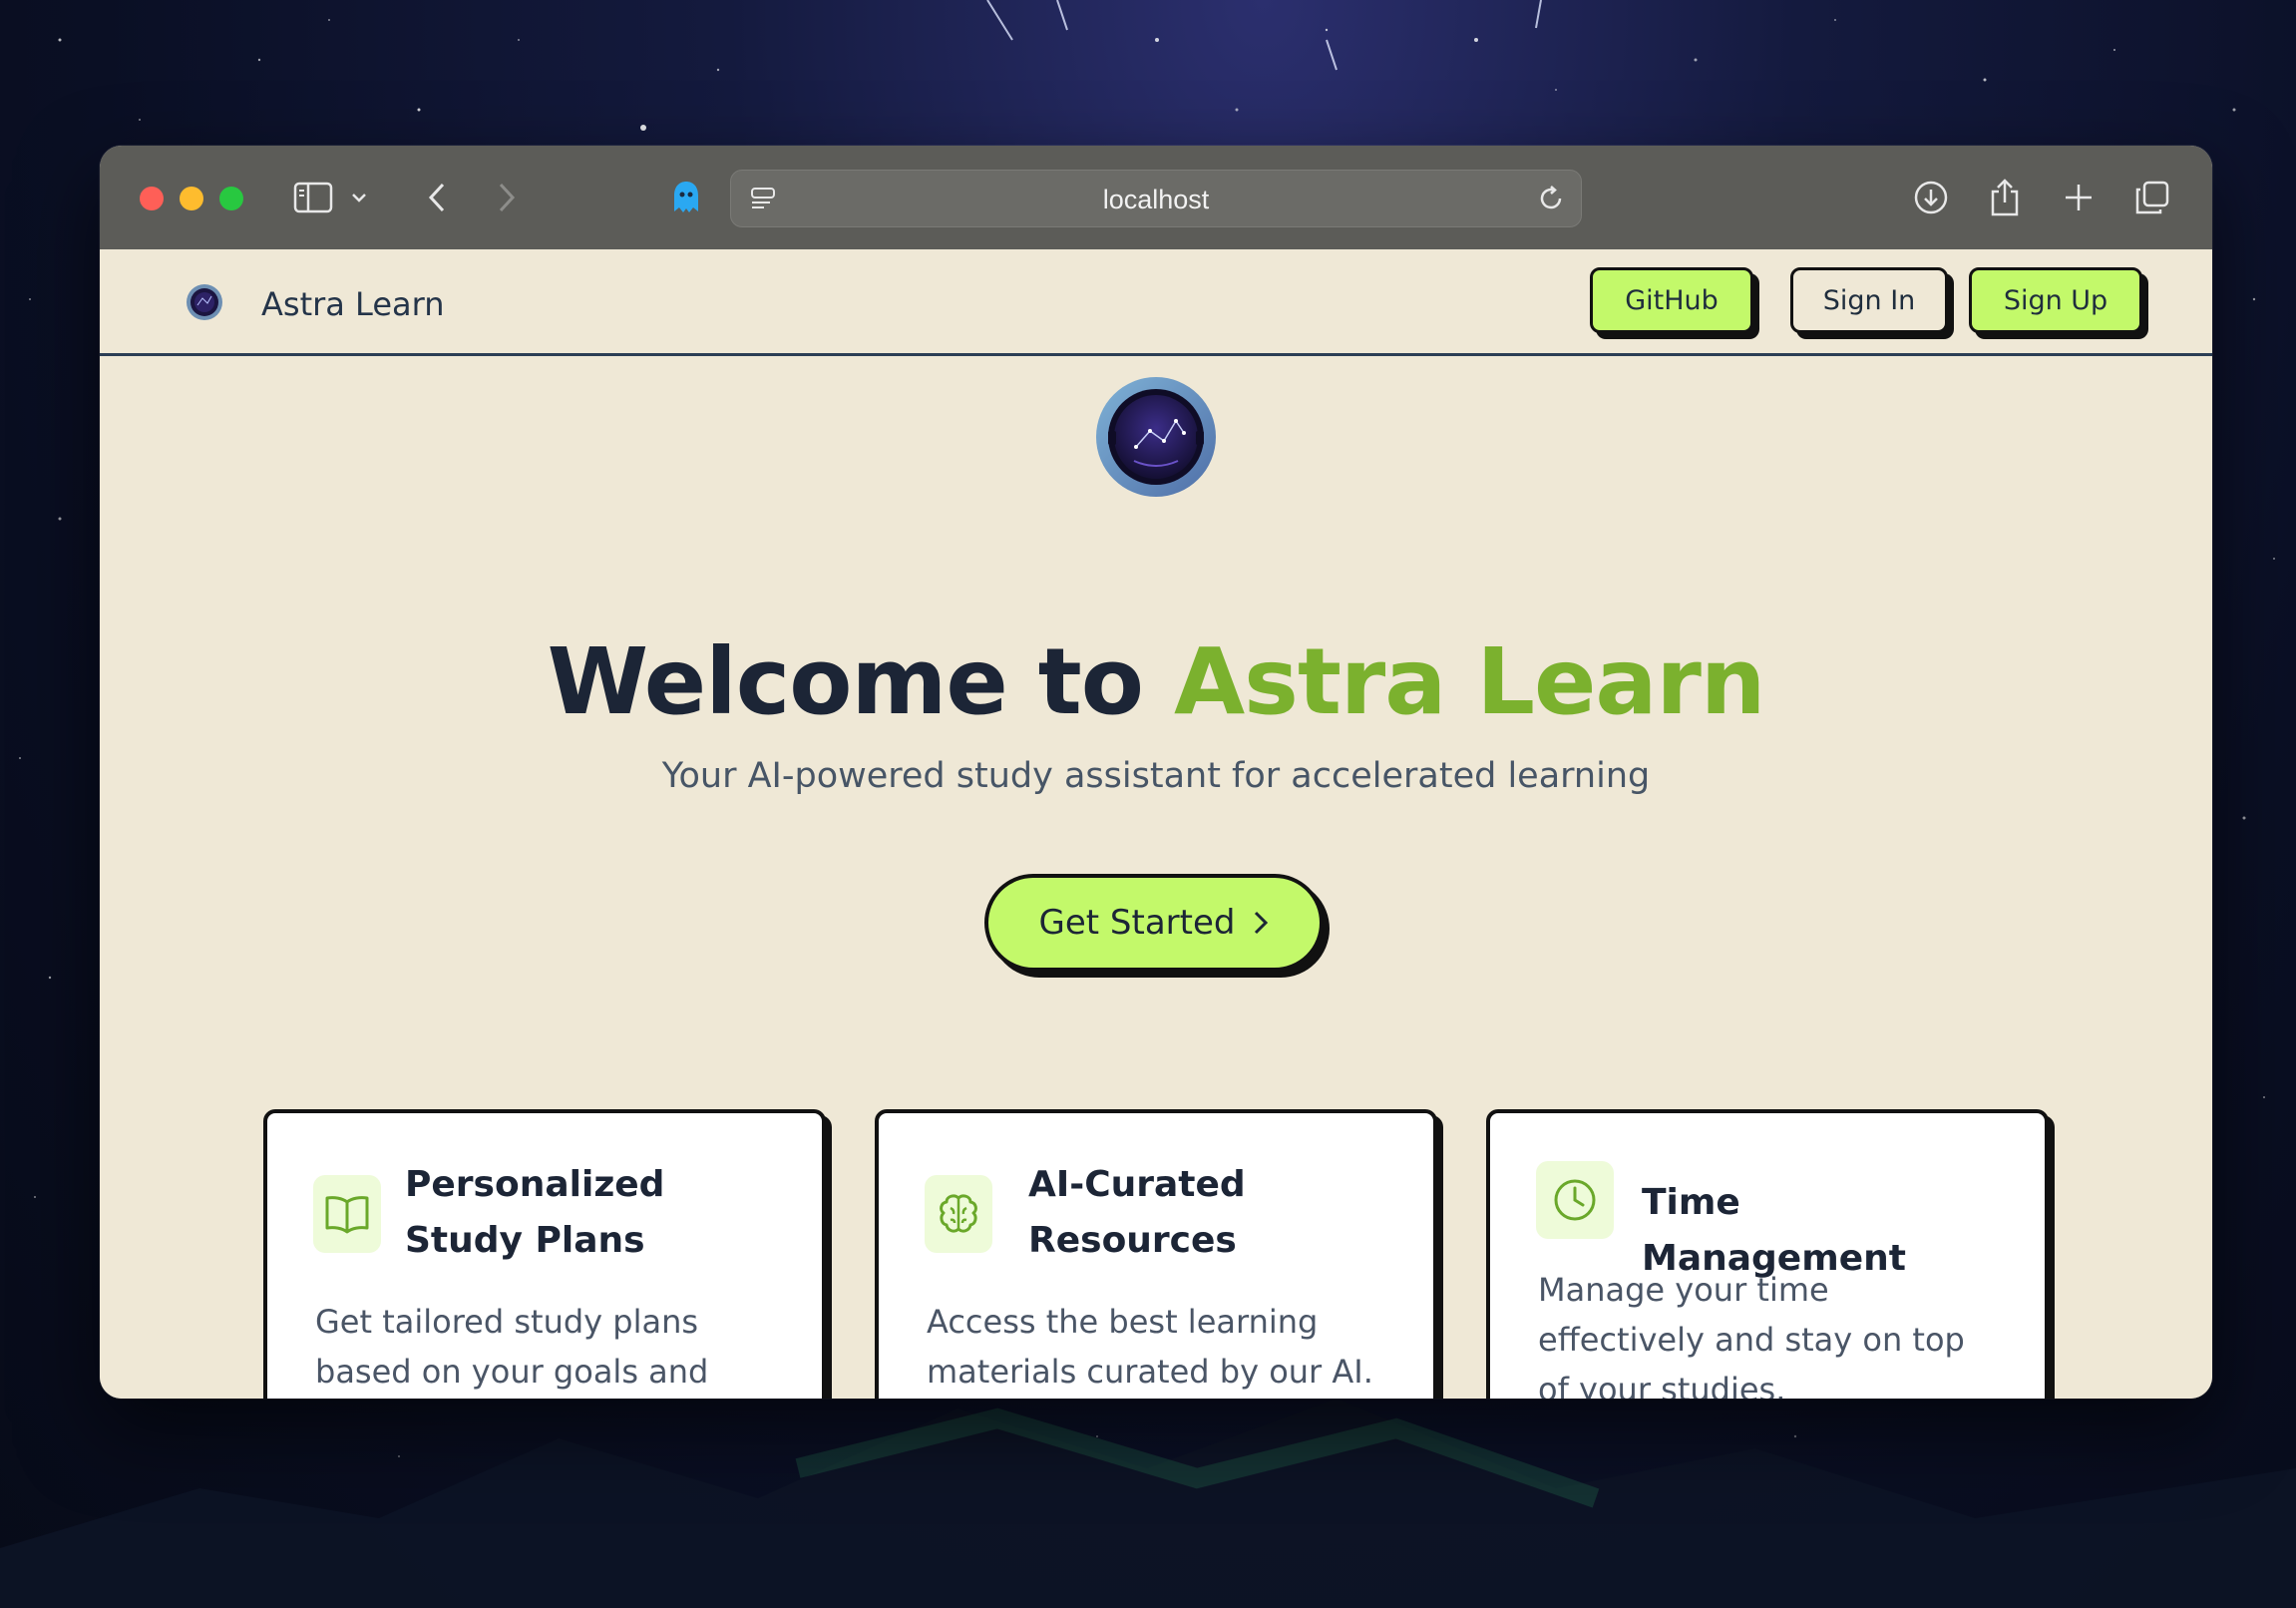 Image resolution: width=2296 pixels, height=1608 pixels. I want to click on ghostery-extension-icon, so click(686, 197).